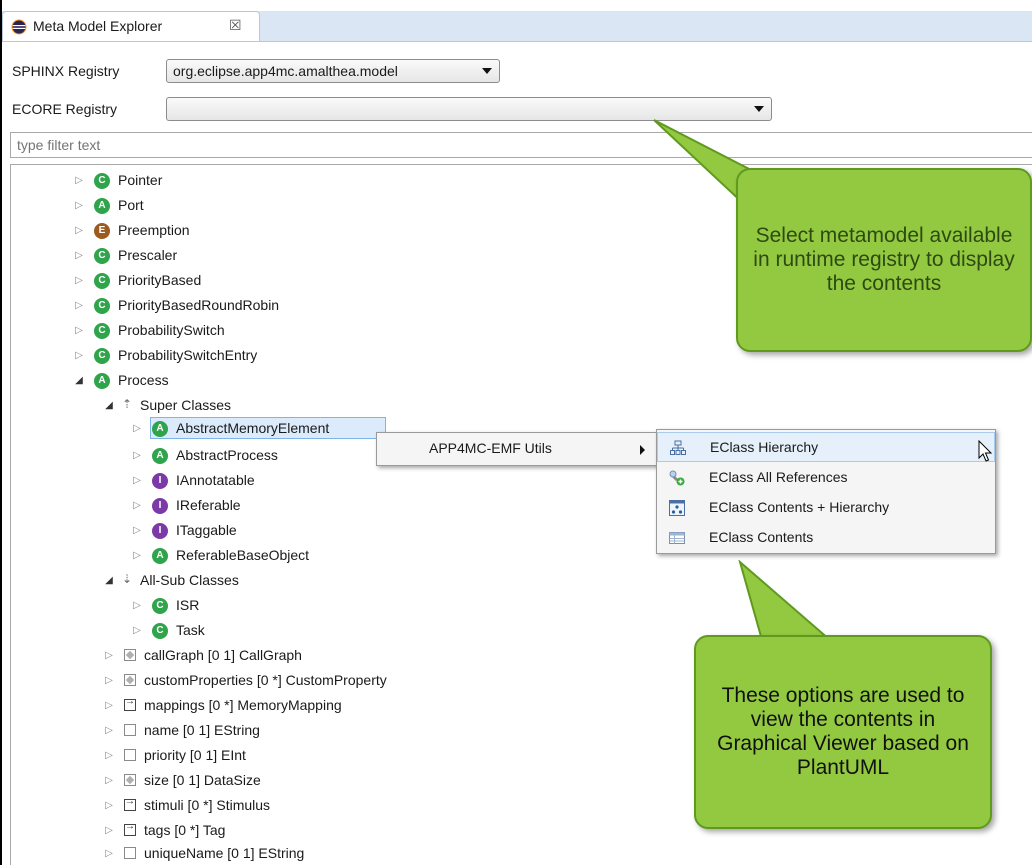 This screenshot has width=1032, height=865. Describe the element at coordinates (826, 447) in the screenshot. I see `menu-item-eclass-hierarchy: EClass Hierarchy` at that location.